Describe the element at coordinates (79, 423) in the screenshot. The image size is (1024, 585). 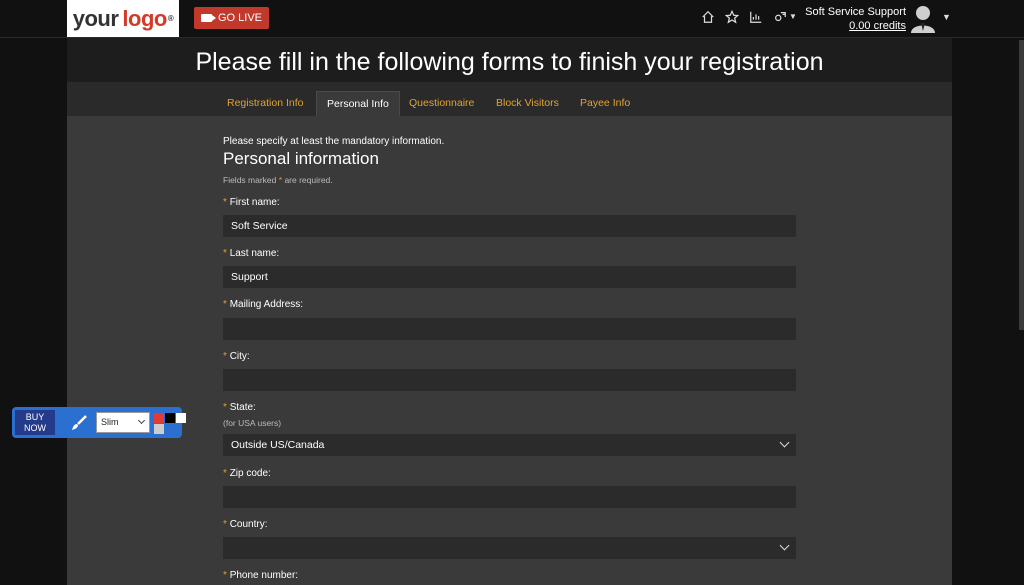
I see `paint-brush-icon` at that location.